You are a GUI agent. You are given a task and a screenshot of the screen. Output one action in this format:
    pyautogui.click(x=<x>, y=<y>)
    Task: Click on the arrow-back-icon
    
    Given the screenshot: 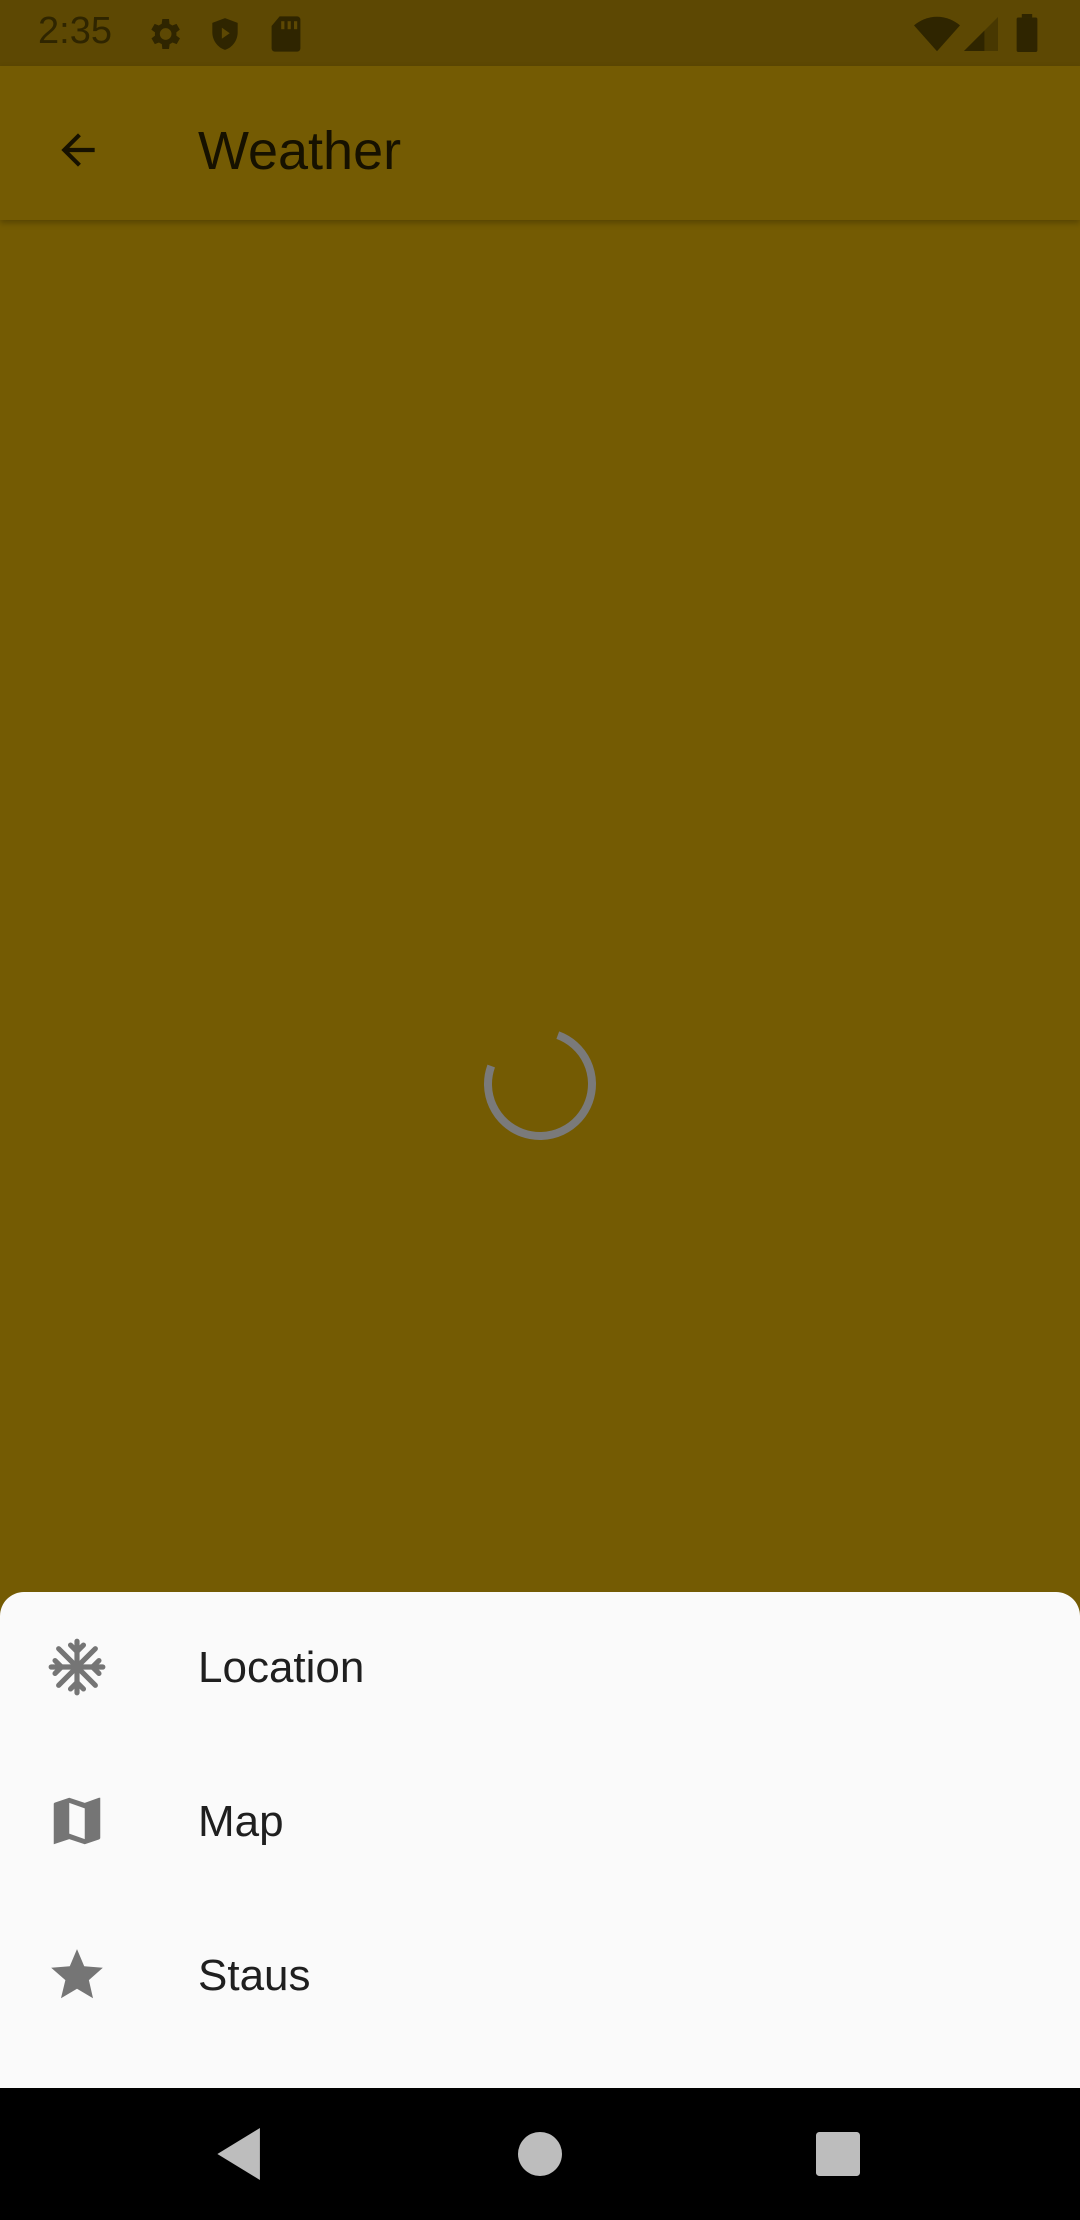 What is the action you would take?
    pyautogui.click(x=78, y=152)
    